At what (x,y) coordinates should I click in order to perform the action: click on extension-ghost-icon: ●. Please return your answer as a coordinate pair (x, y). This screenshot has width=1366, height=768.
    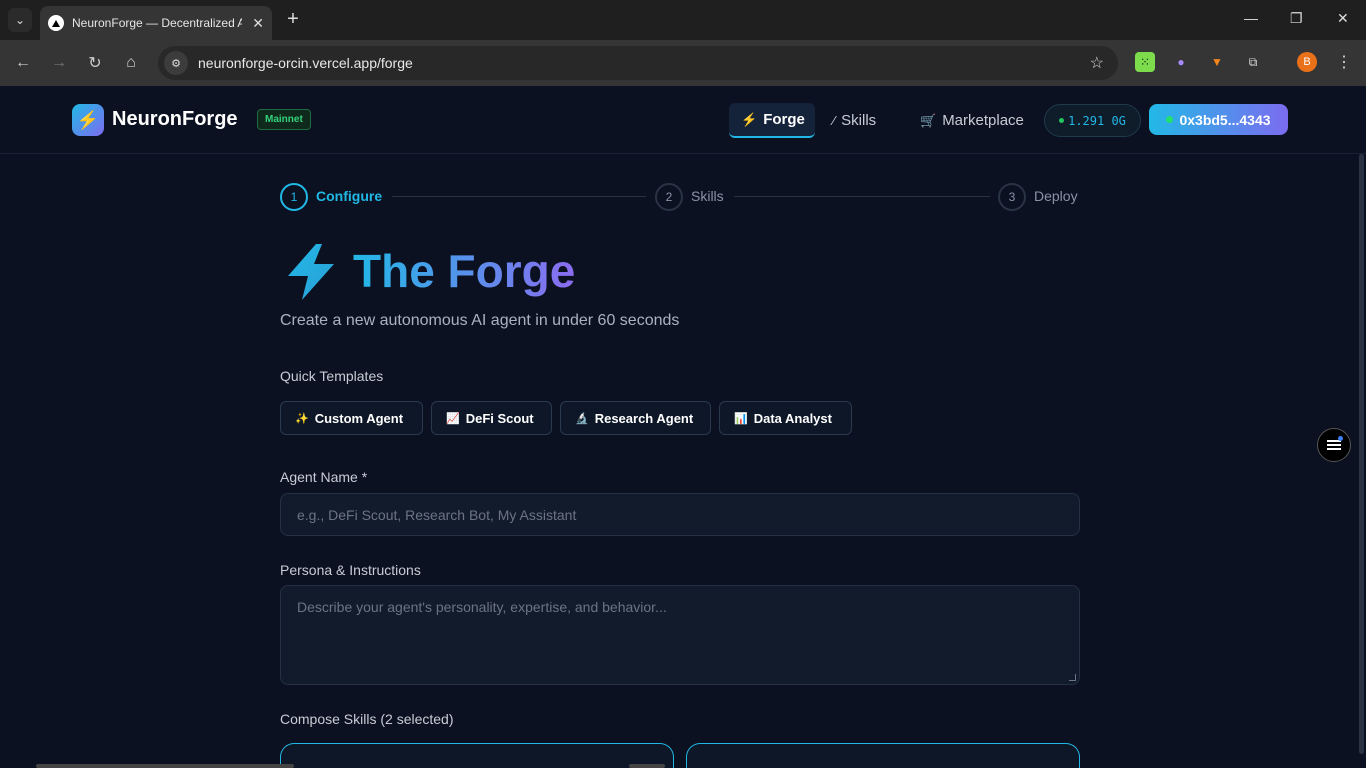
    Looking at the image, I should click on (1181, 62).